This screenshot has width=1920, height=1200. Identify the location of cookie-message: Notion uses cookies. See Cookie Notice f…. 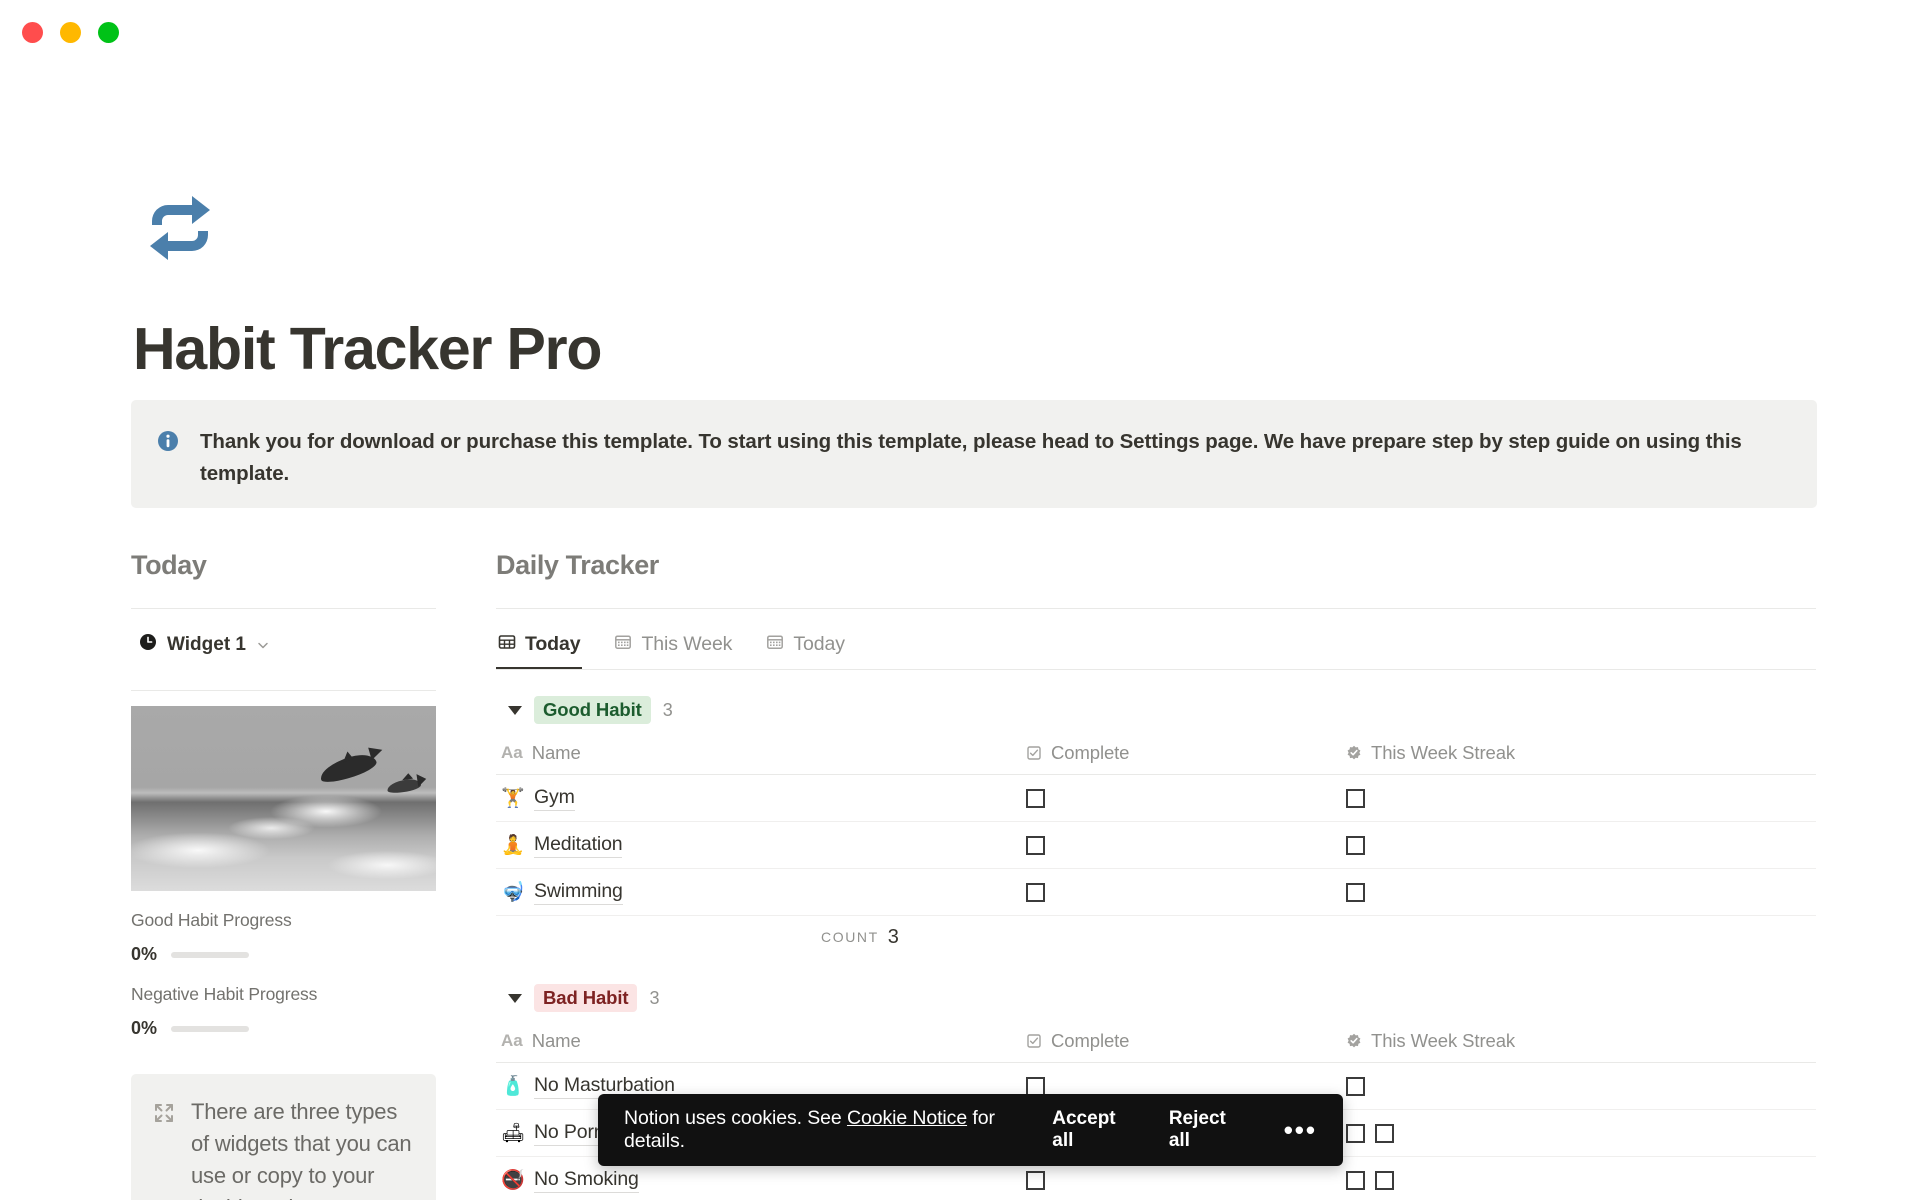
(820, 1130).